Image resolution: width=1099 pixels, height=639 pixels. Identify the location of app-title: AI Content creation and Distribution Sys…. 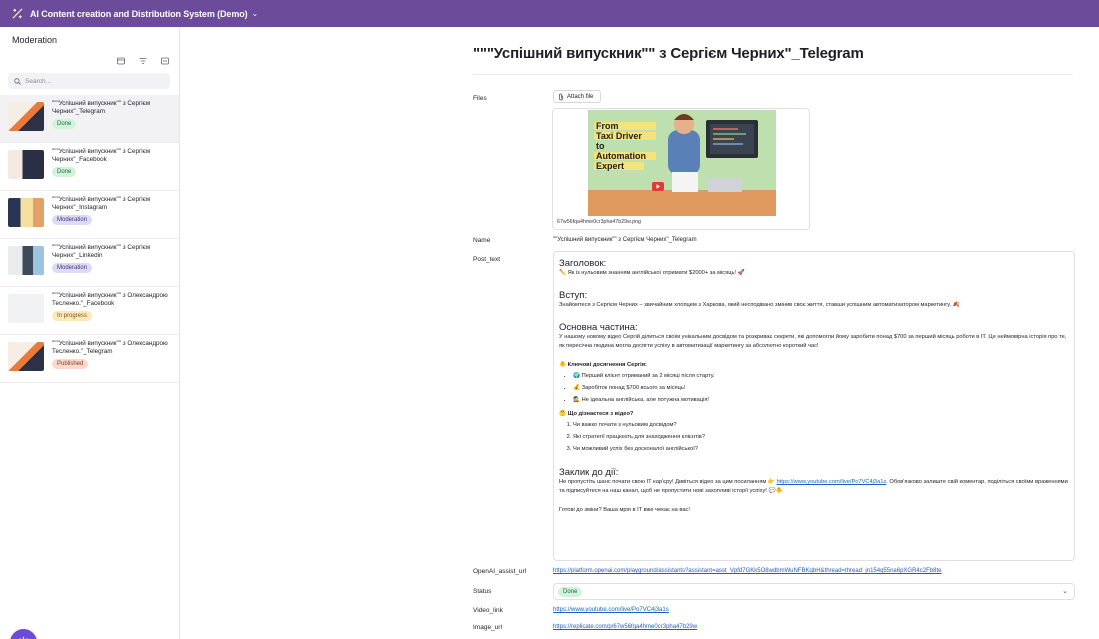
(139, 14).